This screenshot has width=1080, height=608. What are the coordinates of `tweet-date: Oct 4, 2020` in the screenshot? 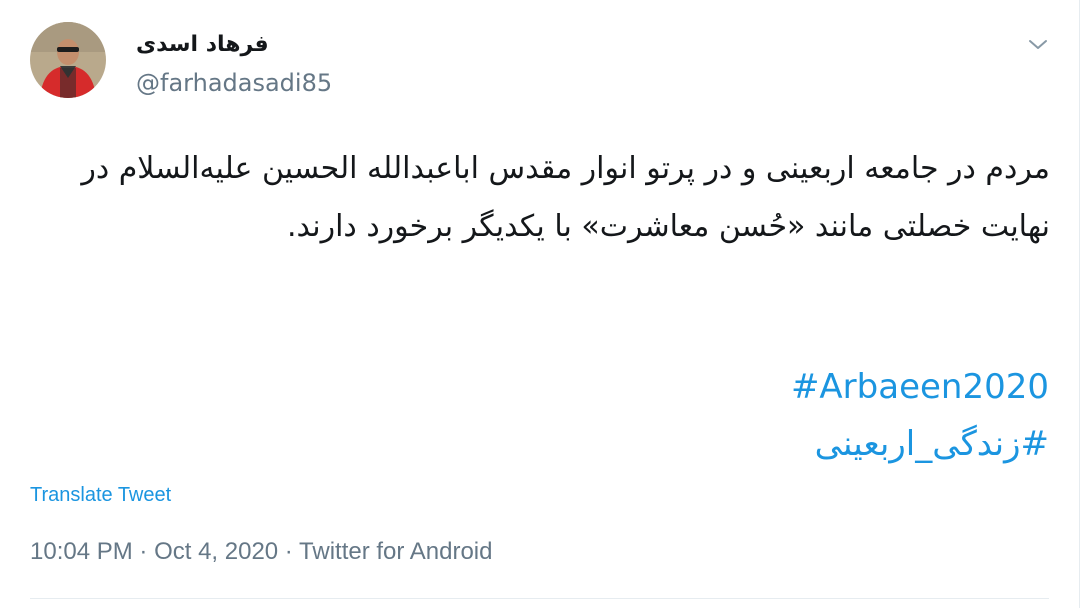 It's located at (216, 551).